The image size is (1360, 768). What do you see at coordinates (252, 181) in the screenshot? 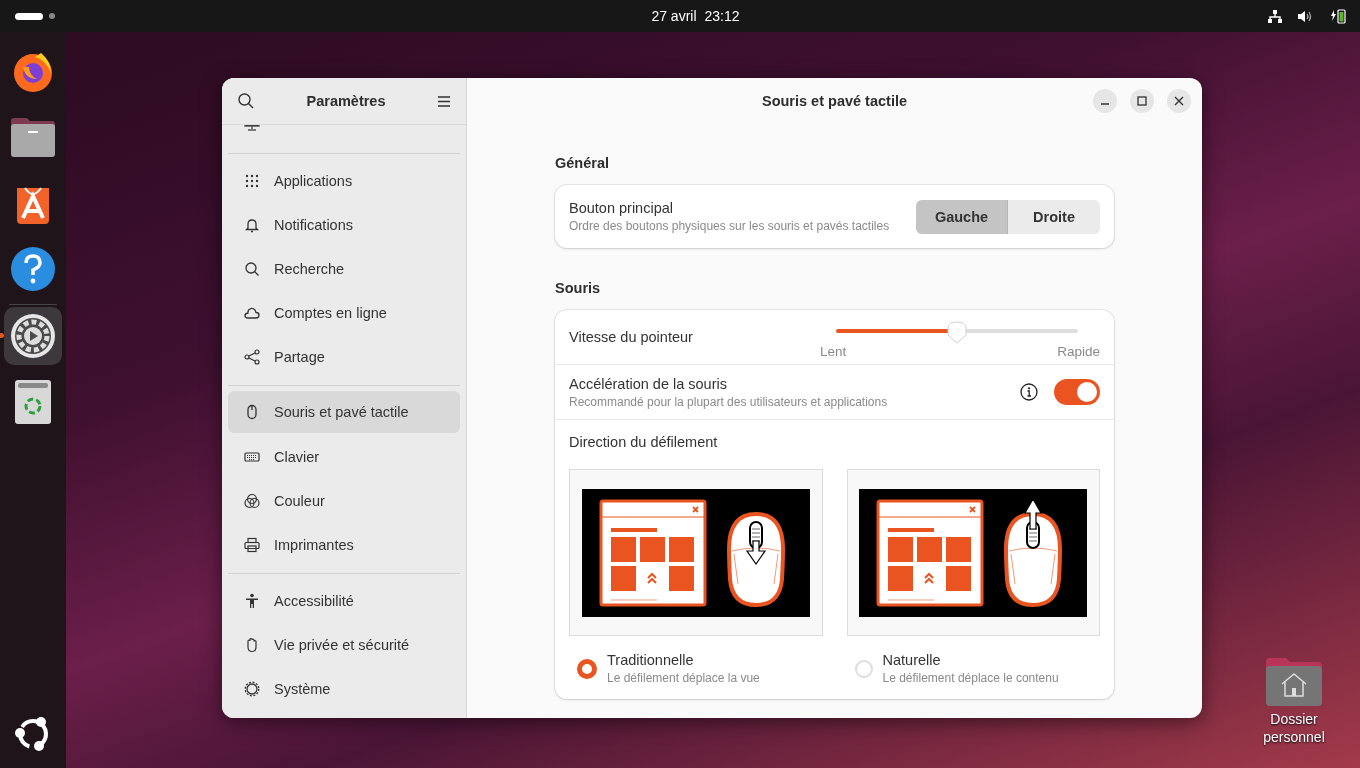
I see `grid-icon` at bounding box center [252, 181].